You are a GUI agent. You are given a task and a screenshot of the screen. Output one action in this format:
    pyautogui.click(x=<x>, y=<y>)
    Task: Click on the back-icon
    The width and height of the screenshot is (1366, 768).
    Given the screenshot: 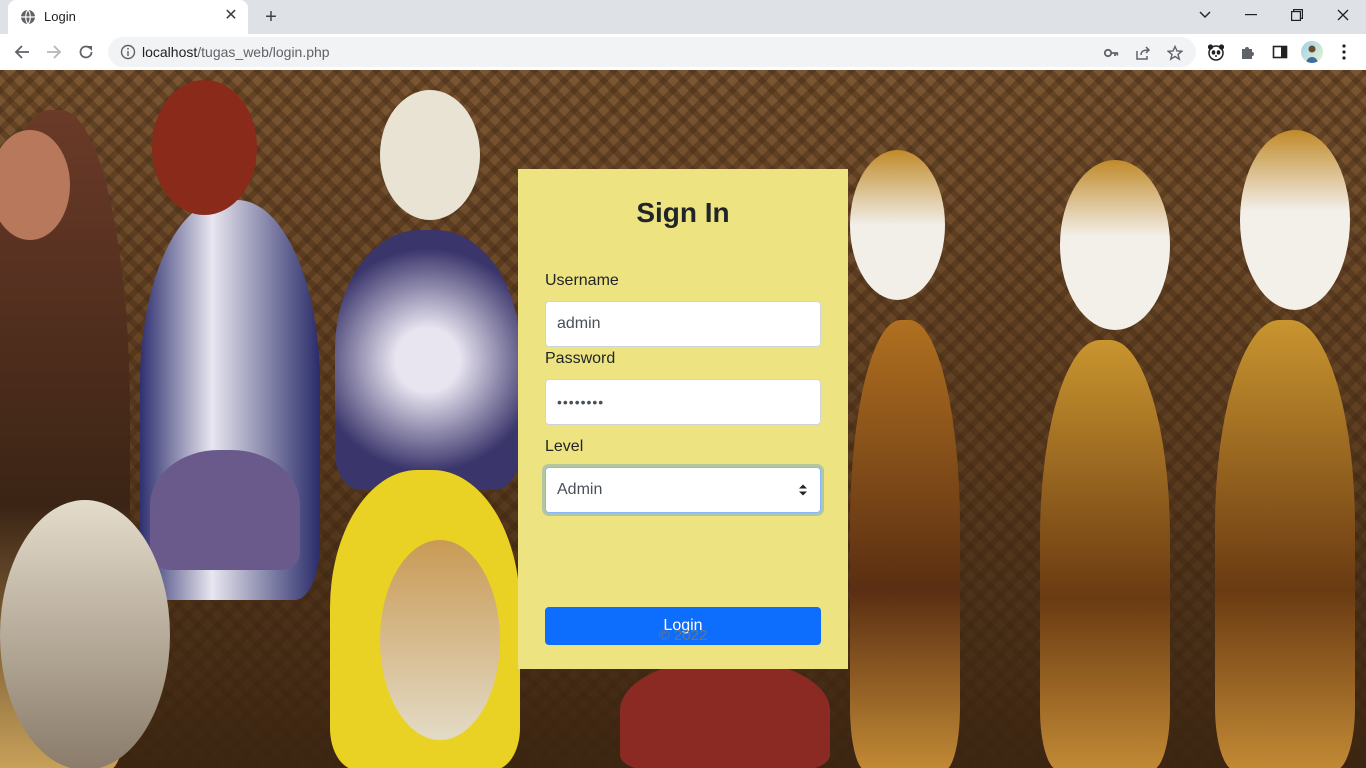 What is the action you would take?
    pyautogui.click(x=22, y=52)
    